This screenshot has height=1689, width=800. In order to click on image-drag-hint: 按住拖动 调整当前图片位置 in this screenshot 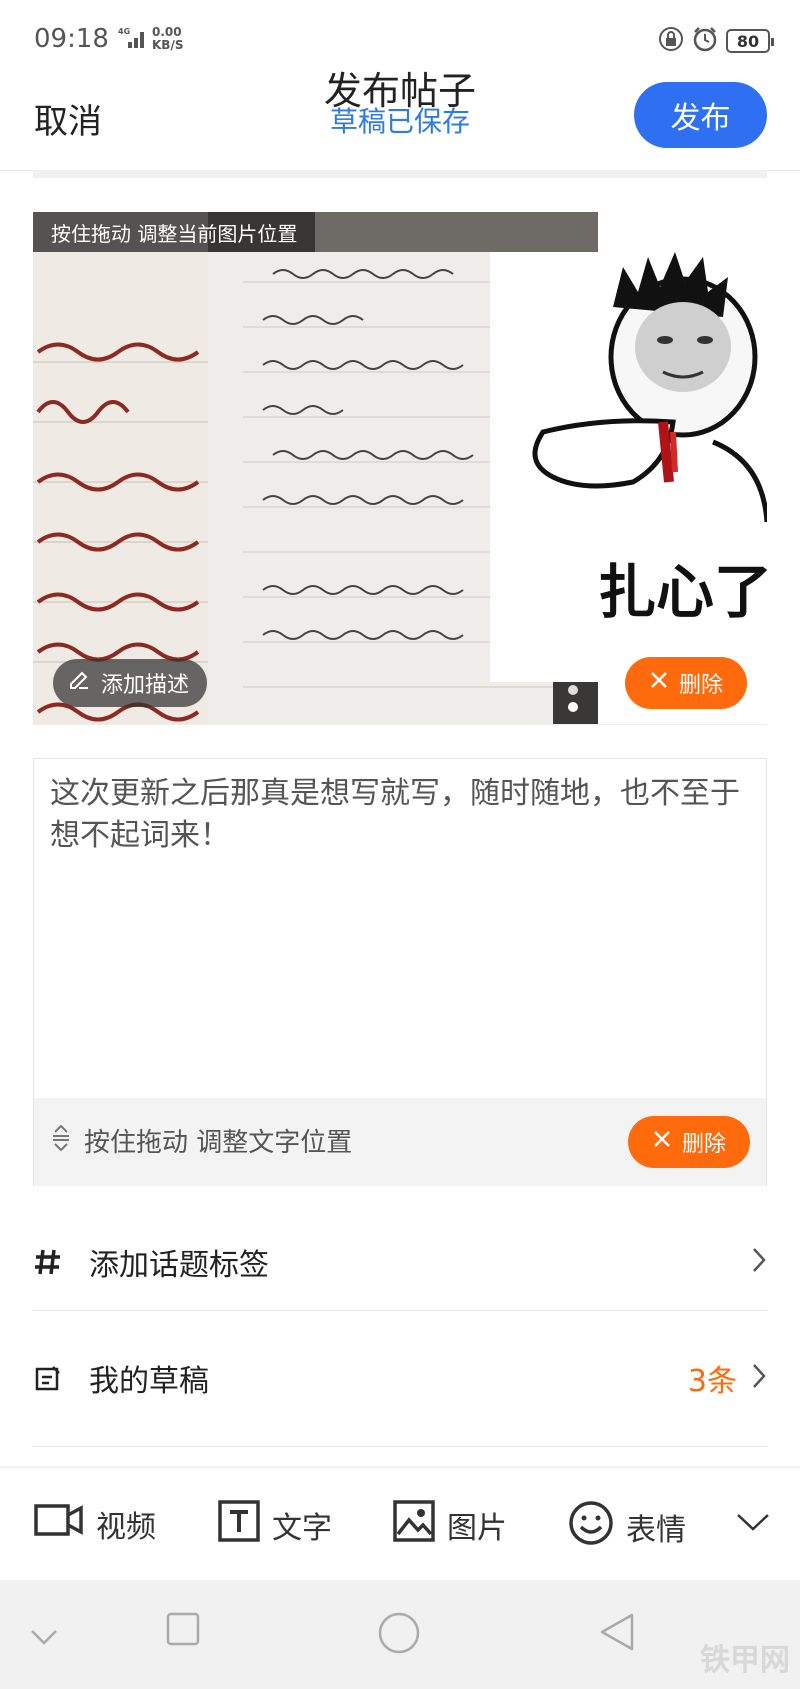, I will do `click(174, 232)`.